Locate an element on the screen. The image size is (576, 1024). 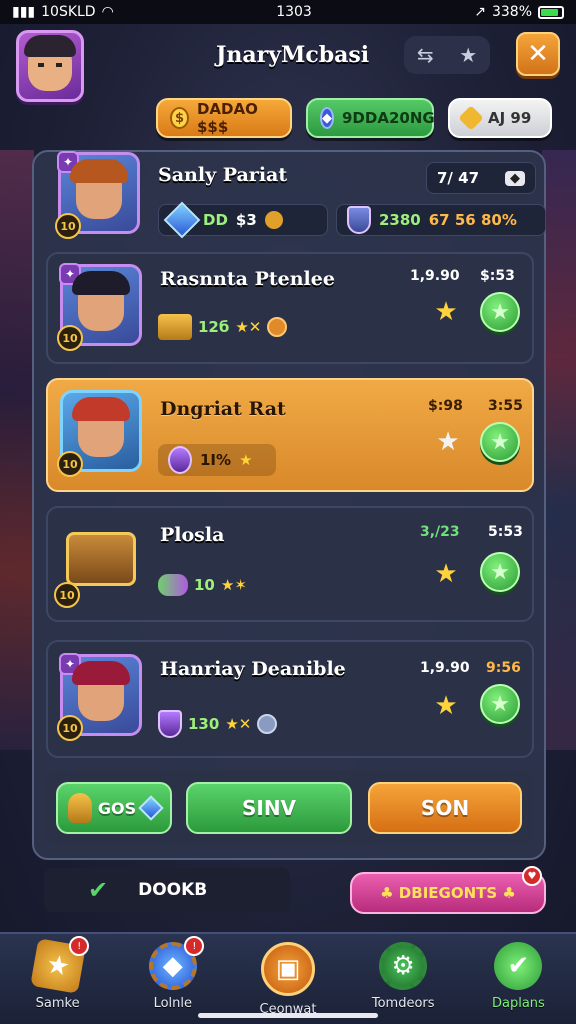
hero-stats: 12б ★✕ is located at coordinates (223, 327).